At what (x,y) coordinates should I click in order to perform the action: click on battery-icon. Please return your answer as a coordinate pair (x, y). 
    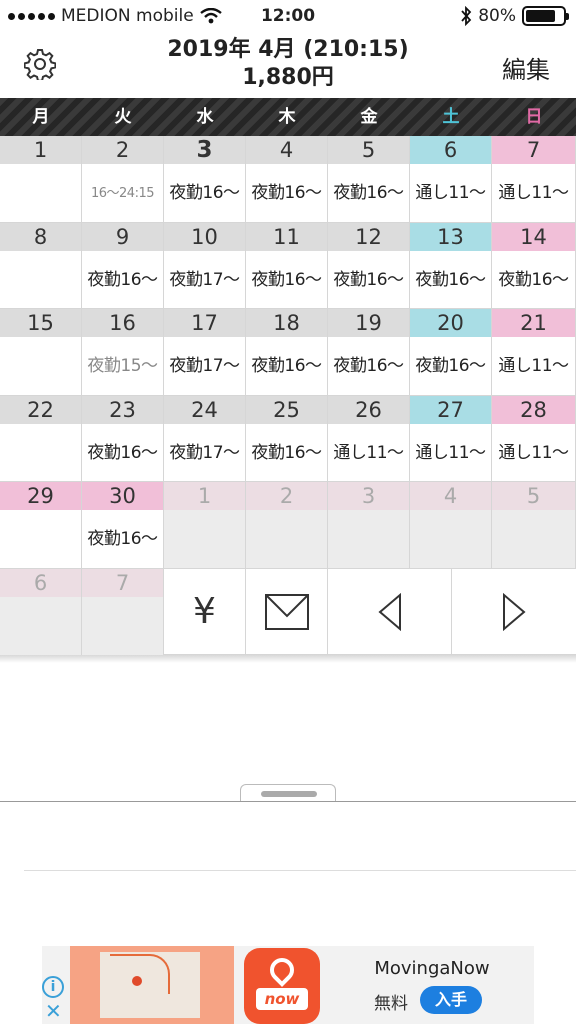
    Looking at the image, I should click on (545, 16).